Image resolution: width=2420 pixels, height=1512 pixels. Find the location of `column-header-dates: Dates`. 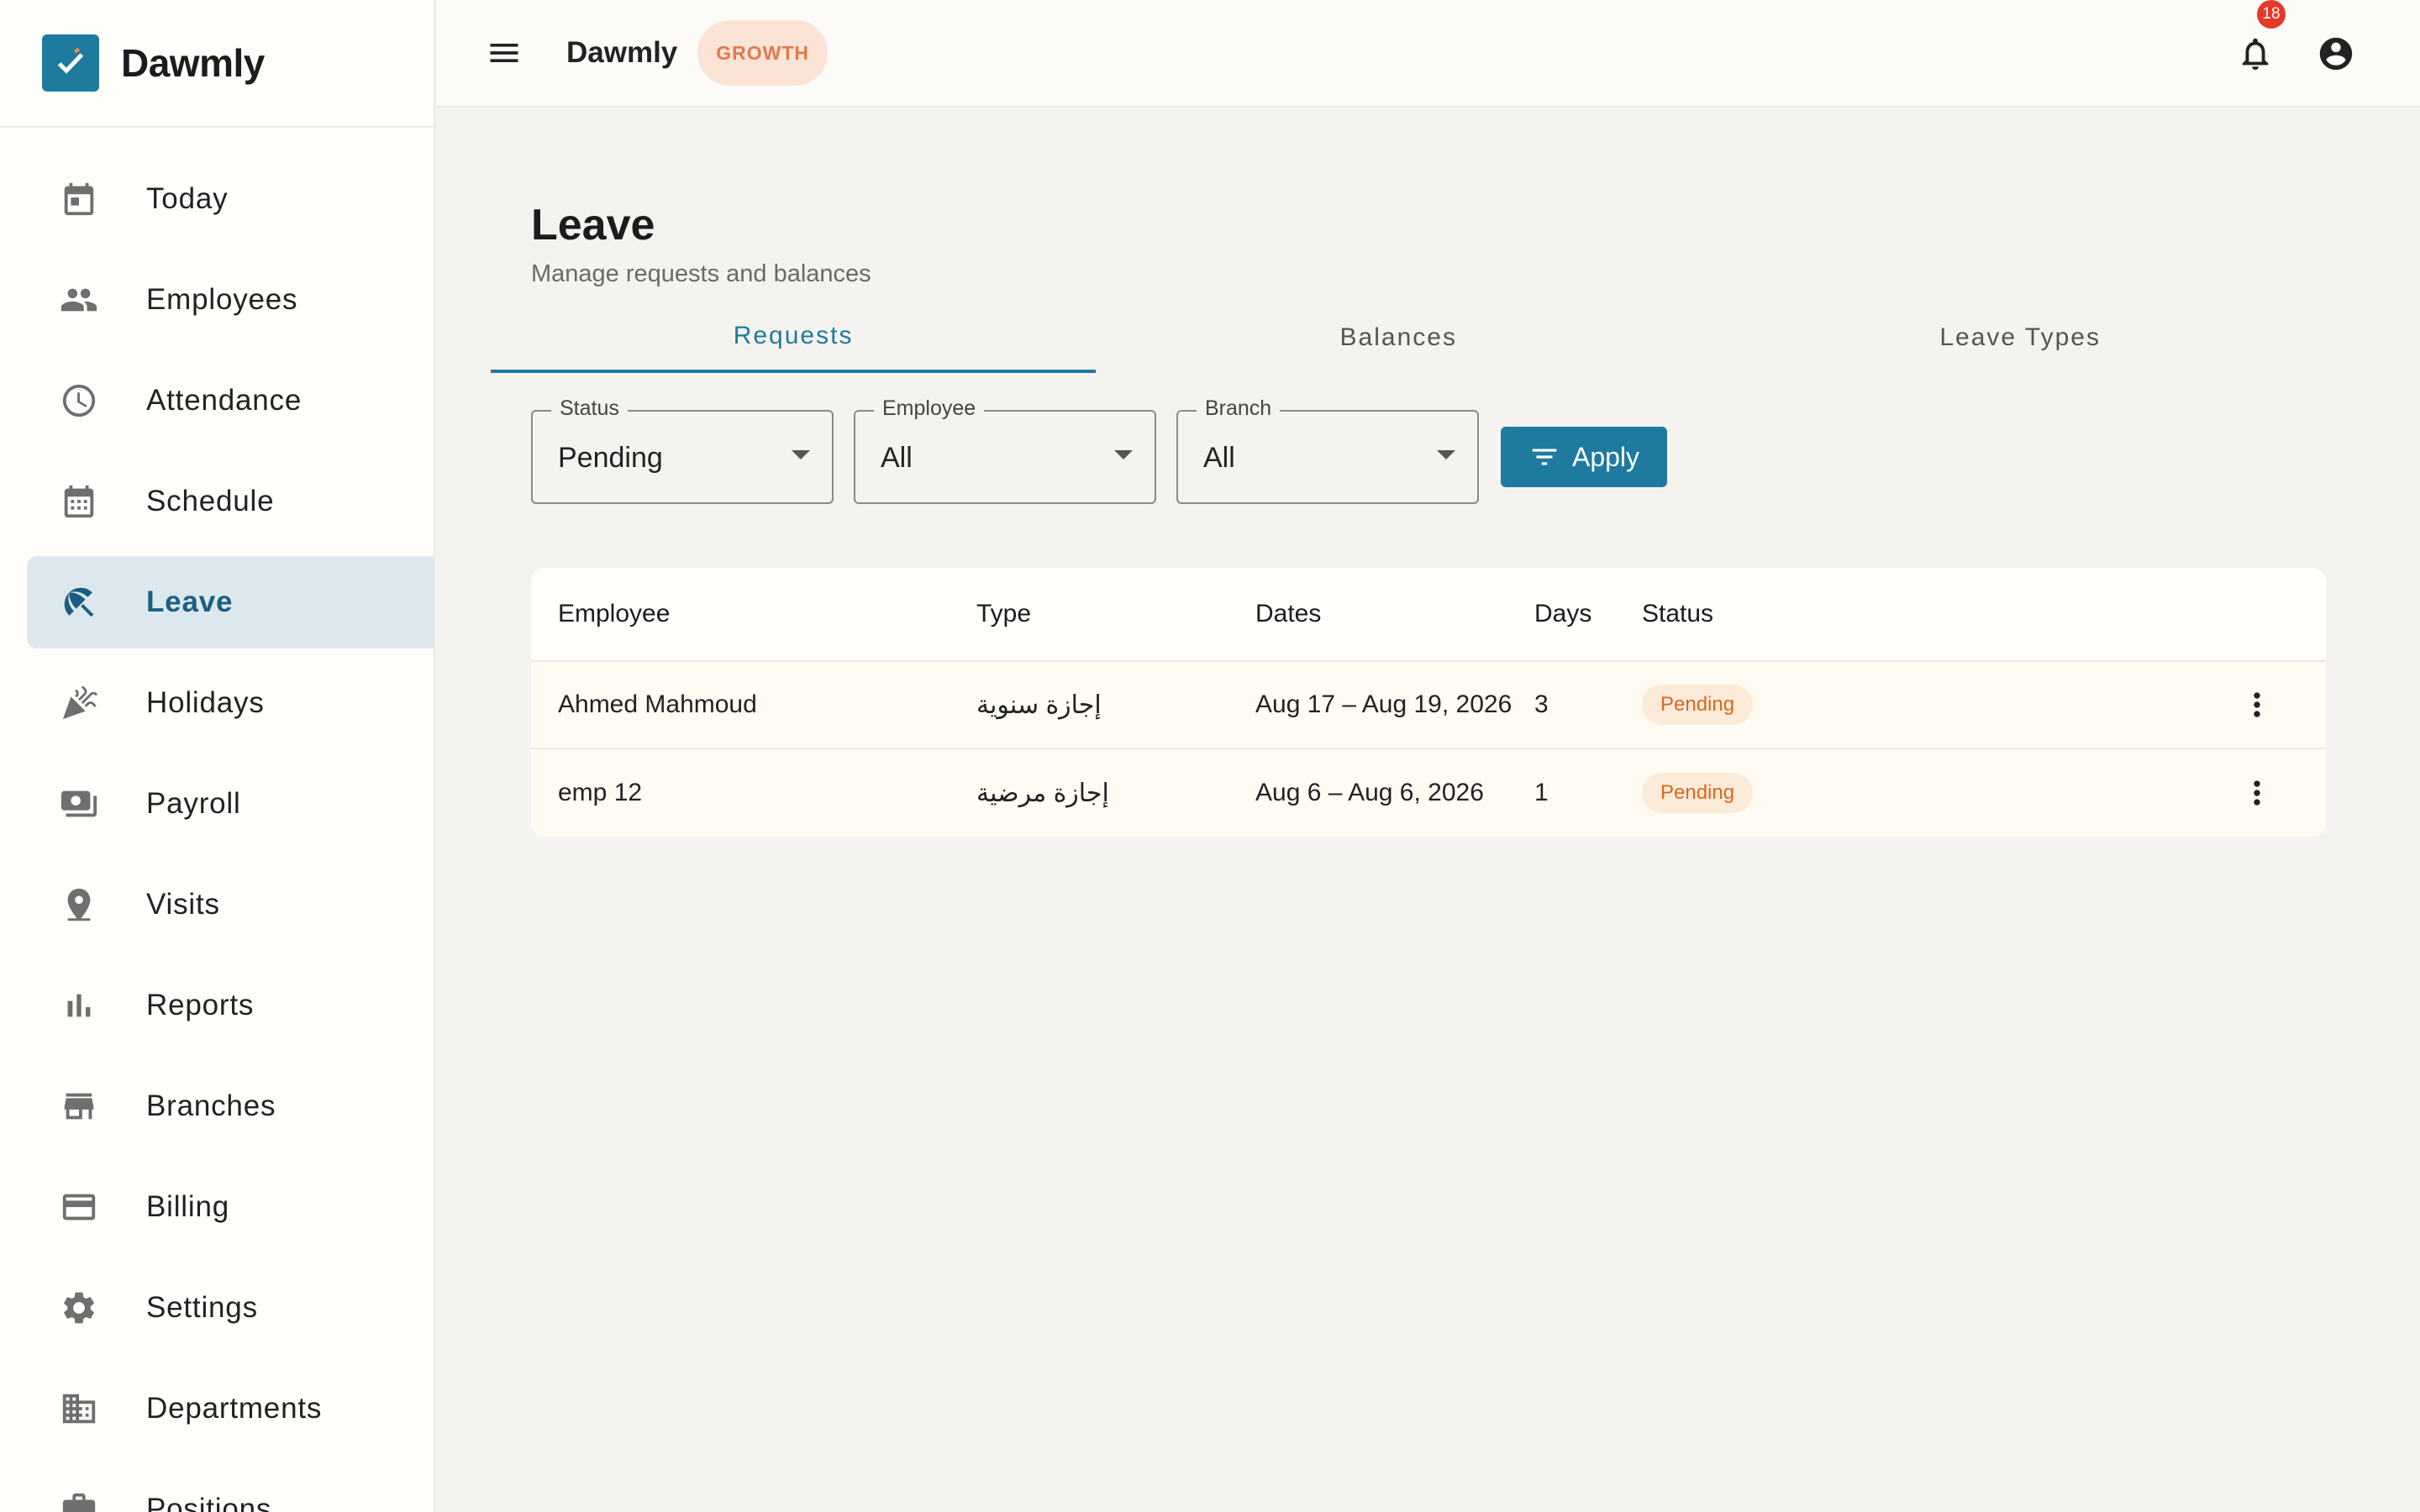

column-header-dates: Dates is located at coordinates (1288, 614).